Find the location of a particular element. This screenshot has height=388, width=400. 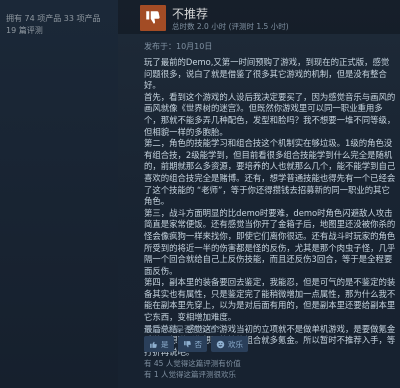

review-playtime: 总时数 2.0 小时 (评测时 1.5 小时) is located at coordinates (230, 26).